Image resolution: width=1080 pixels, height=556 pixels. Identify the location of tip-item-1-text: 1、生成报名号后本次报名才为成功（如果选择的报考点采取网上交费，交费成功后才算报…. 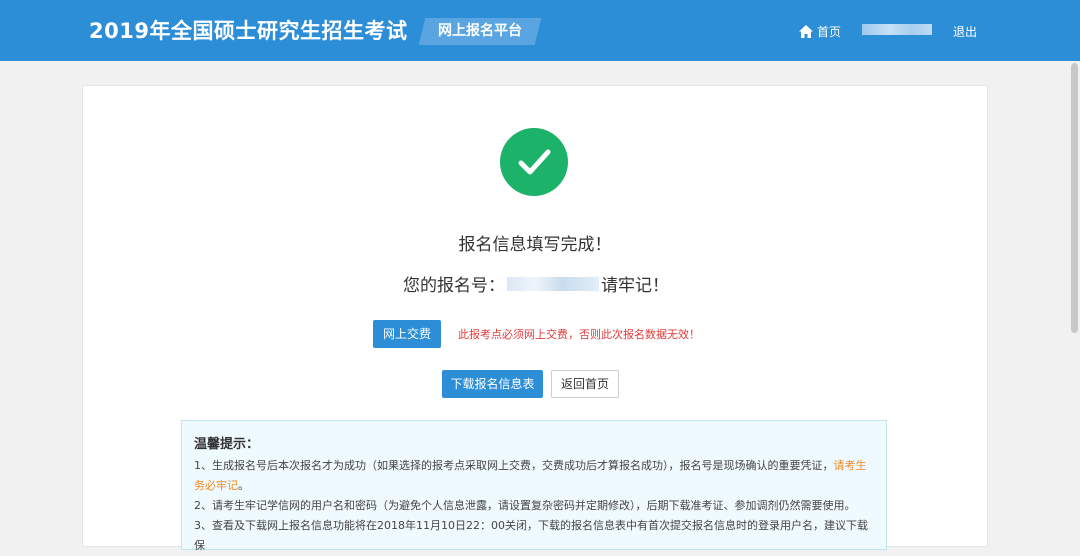
(514, 465).